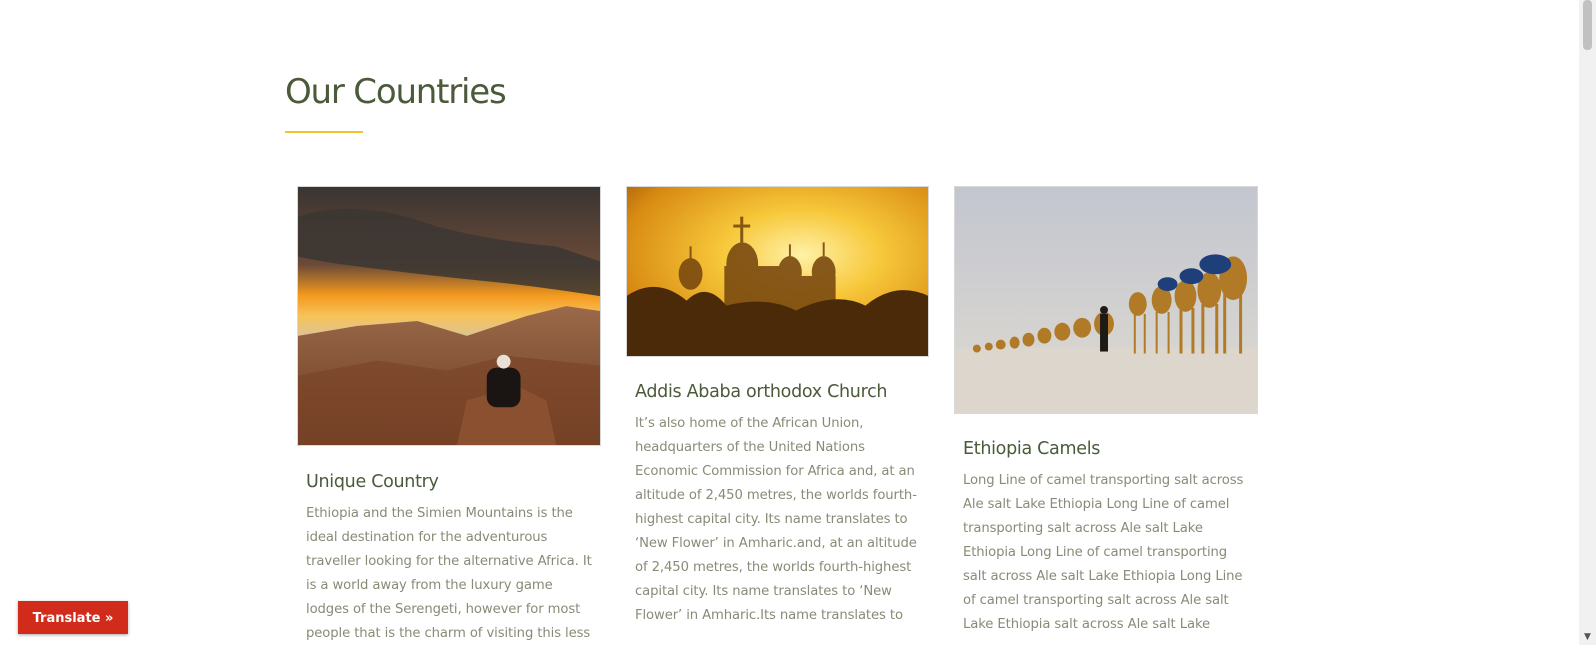  What do you see at coordinates (1587, 637) in the screenshot?
I see `scroll-down-arrow-icon: ▼` at bounding box center [1587, 637].